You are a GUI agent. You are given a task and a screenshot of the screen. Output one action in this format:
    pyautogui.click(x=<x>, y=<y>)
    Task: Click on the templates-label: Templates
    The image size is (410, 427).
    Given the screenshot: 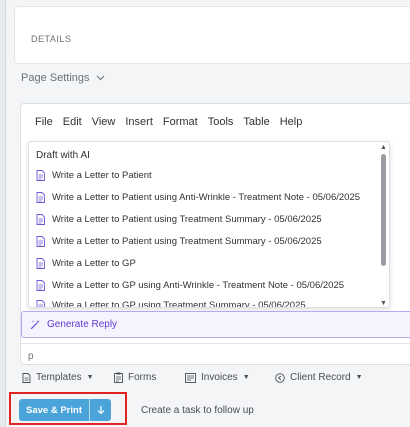 What is the action you would take?
    pyautogui.click(x=59, y=377)
    